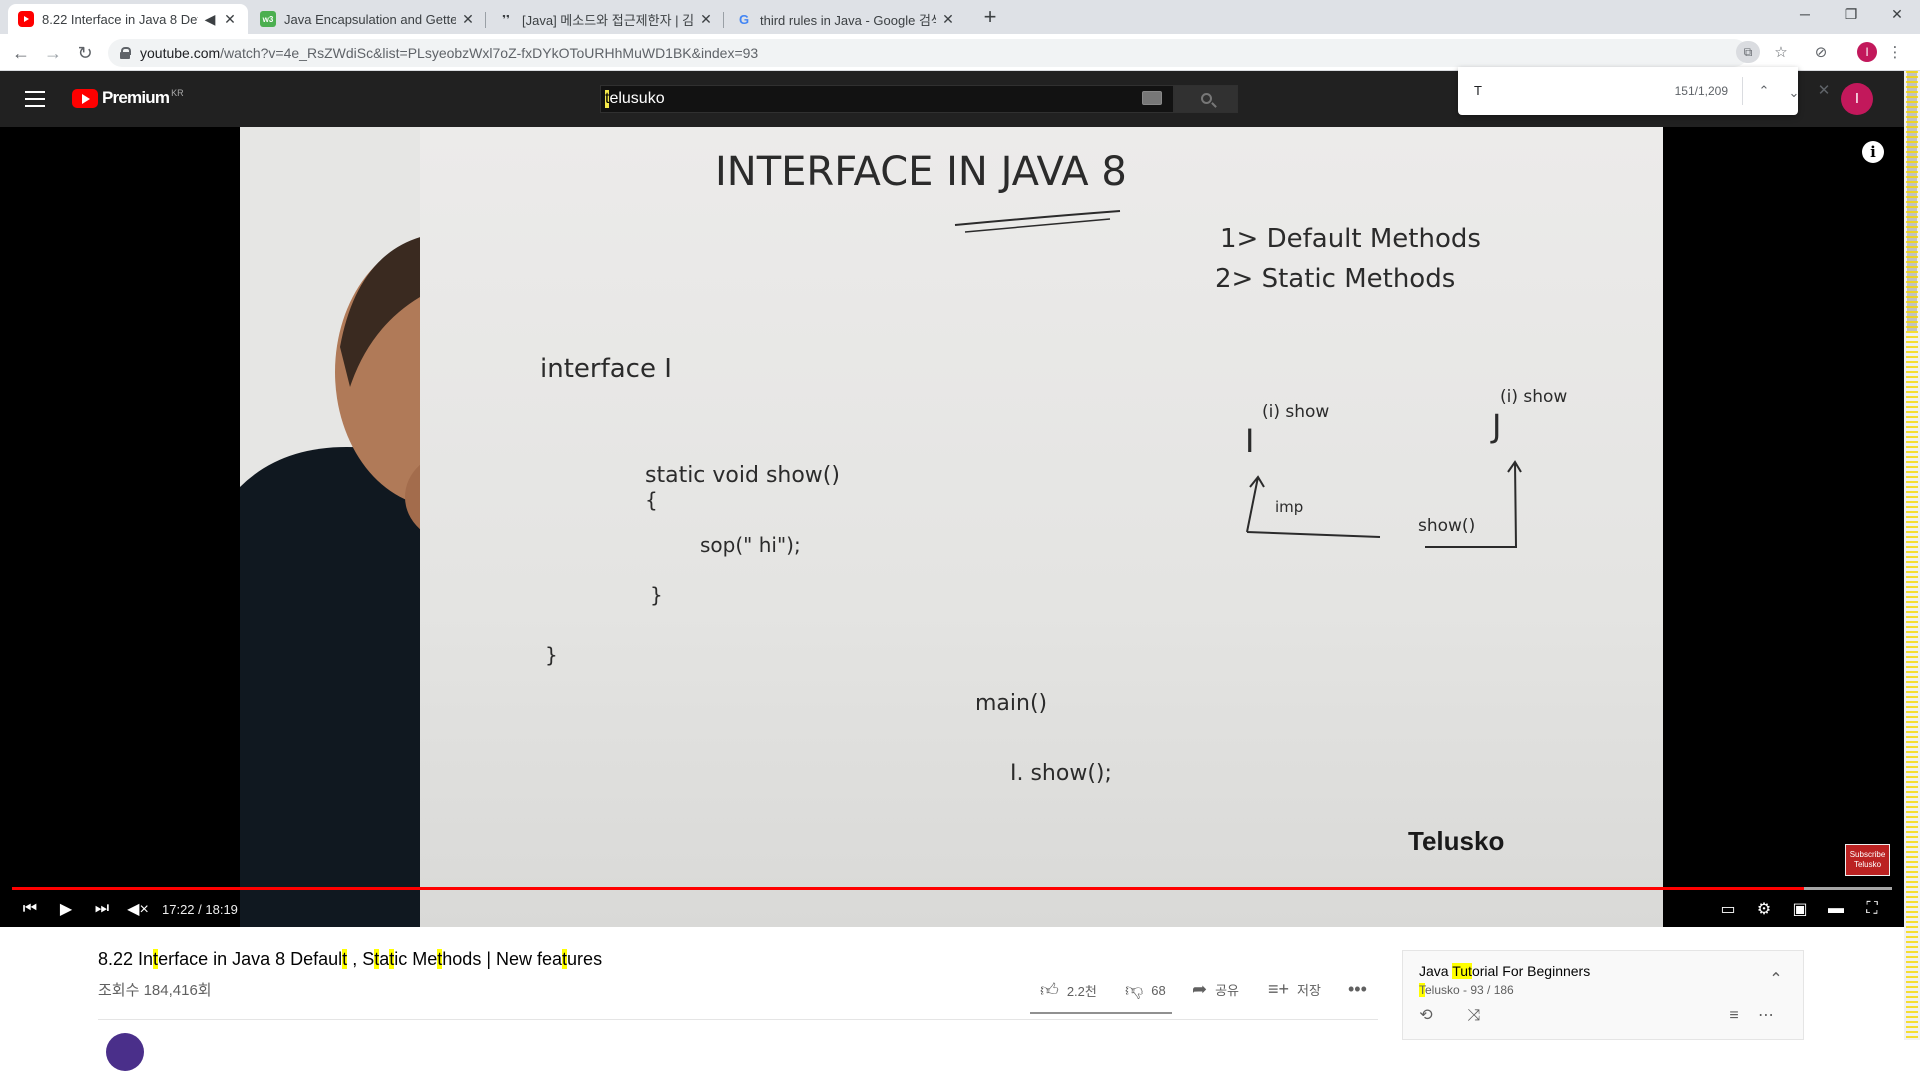 The image size is (1920, 1071). Describe the element at coordinates (1872, 909) in the screenshot. I see `fullscreen-icon: ⛶` at that location.